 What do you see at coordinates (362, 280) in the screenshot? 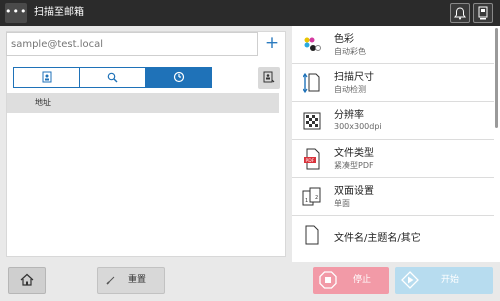
I see `stop-label: 停止` at bounding box center [362, 280].